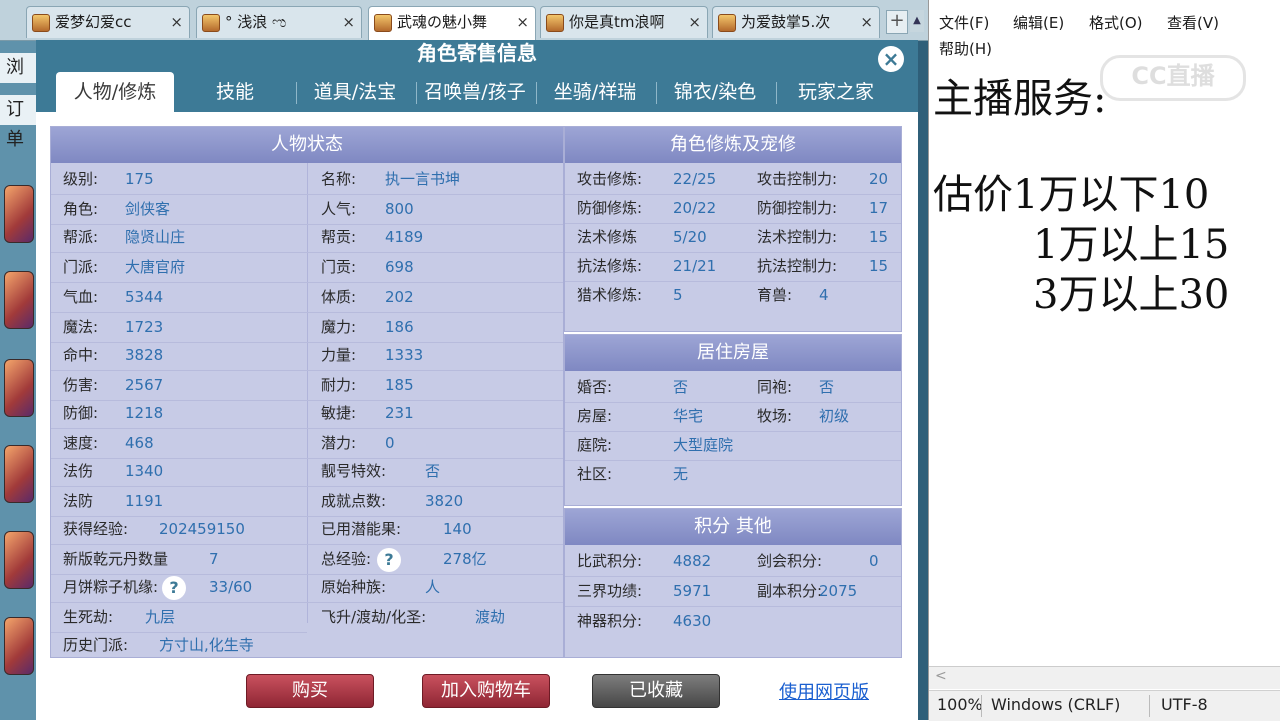  I want to click on stat-label: 防御控制力:, so click(797, 208).